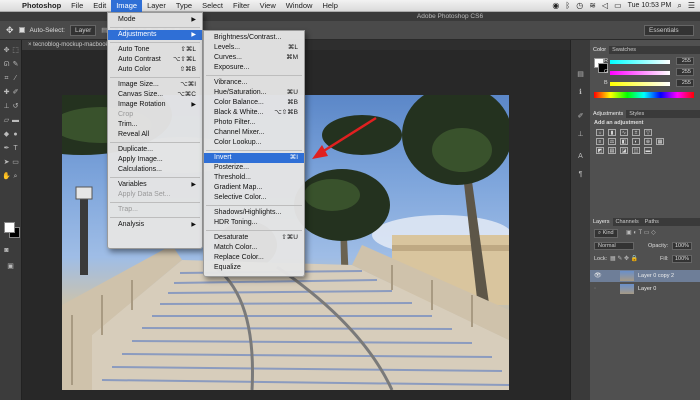 Image resolution: width=700 pixels, height=400 pixels. I want to click on menu-filter: Filter, so click(241, 6).